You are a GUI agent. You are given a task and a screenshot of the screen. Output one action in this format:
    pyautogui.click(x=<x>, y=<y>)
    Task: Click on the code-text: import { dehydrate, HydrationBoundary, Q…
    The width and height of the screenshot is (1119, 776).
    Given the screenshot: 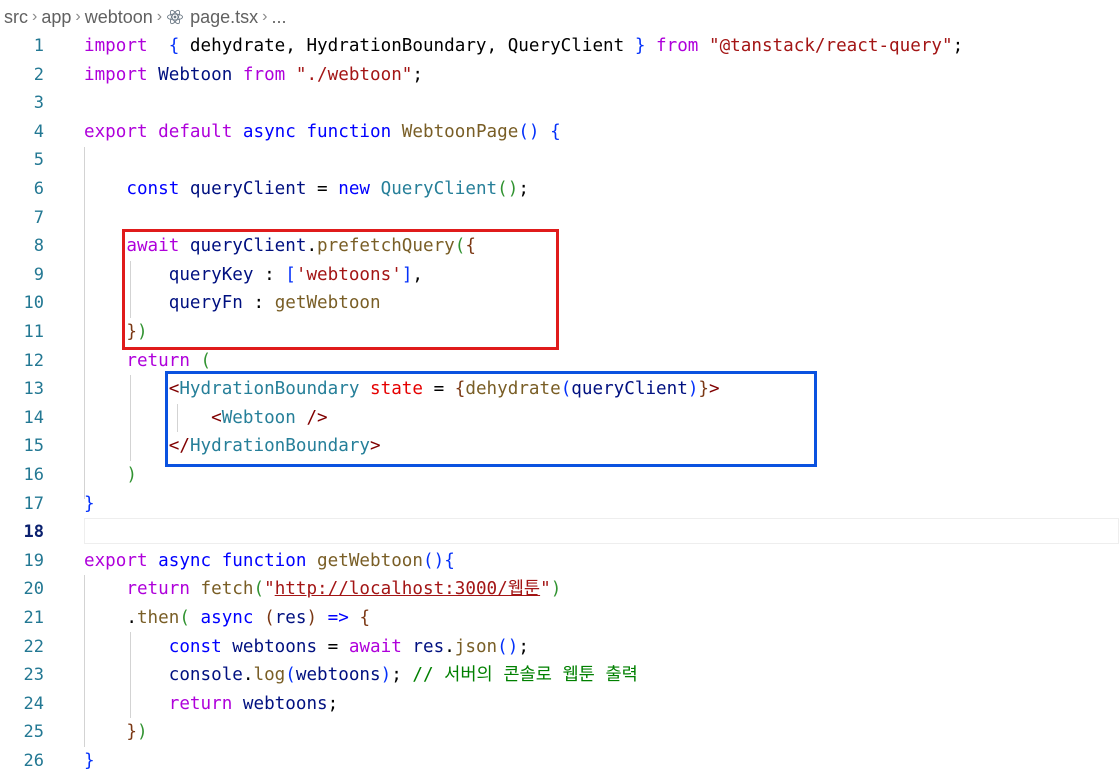 What is the action you would take?
    pyautogui.click(x=523, y=46)
    